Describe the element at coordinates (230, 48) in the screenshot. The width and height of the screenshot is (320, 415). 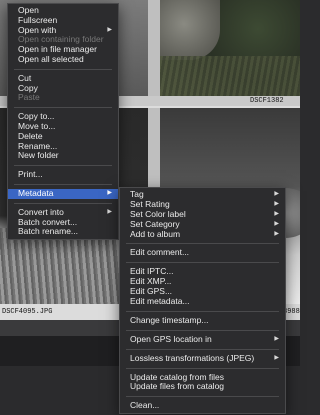
I see `thumbnail-top-right` at that location.